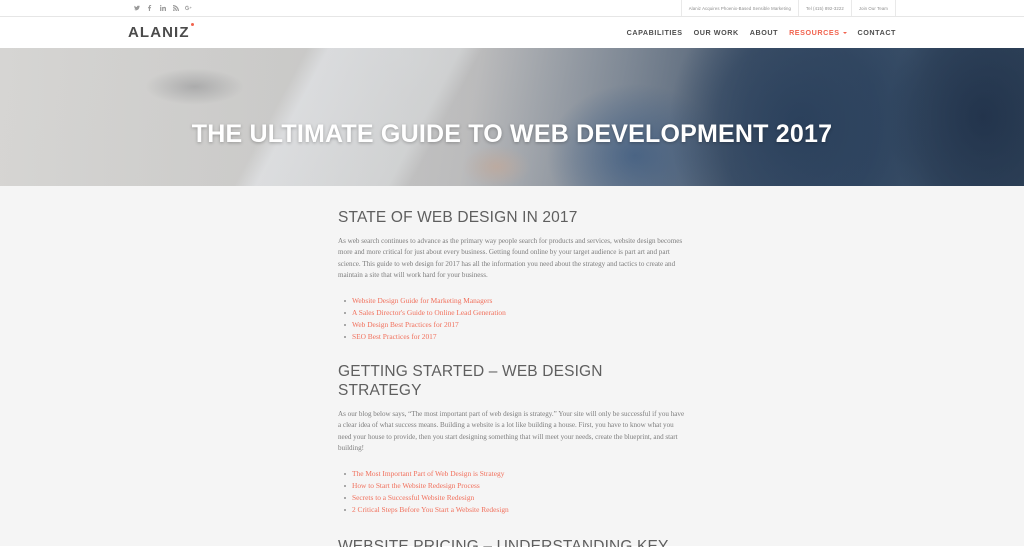 The width and height of the screenshot is (1024, 547). Describe the element at coordinates (814, 32) in the screenshot. I see `nav-label-resources: RESOURCES` at that location.